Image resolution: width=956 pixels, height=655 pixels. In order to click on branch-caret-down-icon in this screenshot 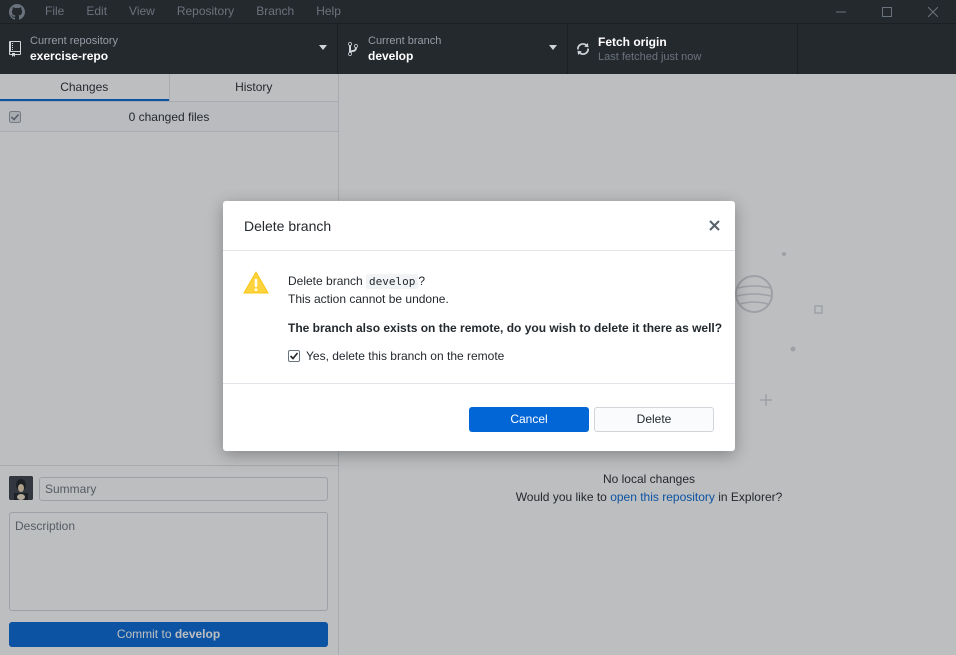, I will do `click(553, 47)`.